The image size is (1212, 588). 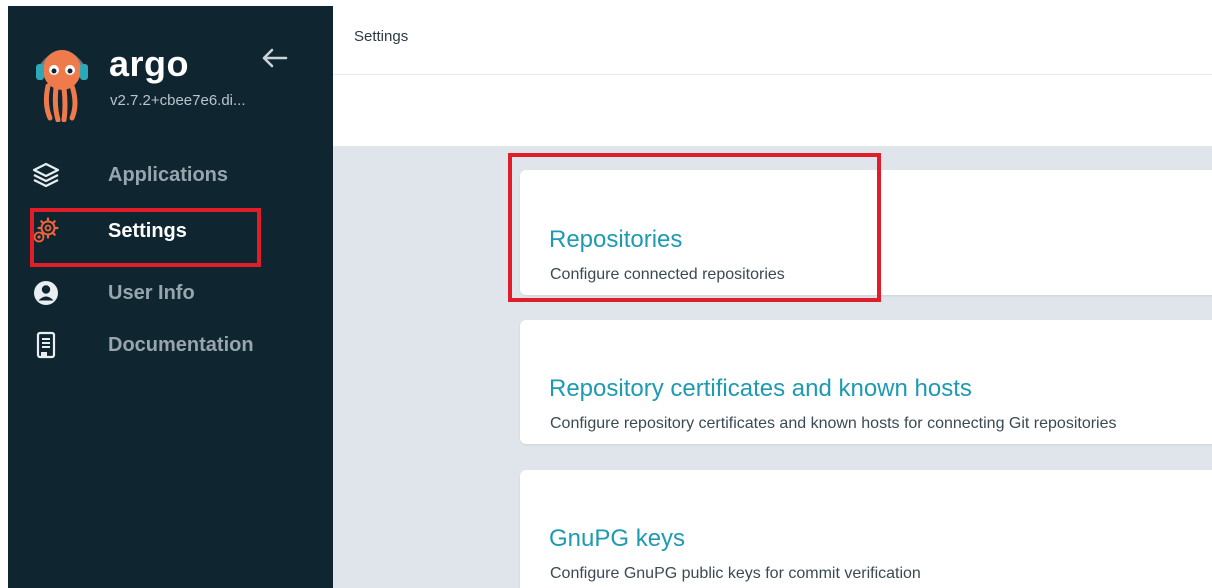 What do you see at coordinates (667, 274) in the screenshot?
I see `card-description: Configure connected repositories` at bounding box center [667, 274].